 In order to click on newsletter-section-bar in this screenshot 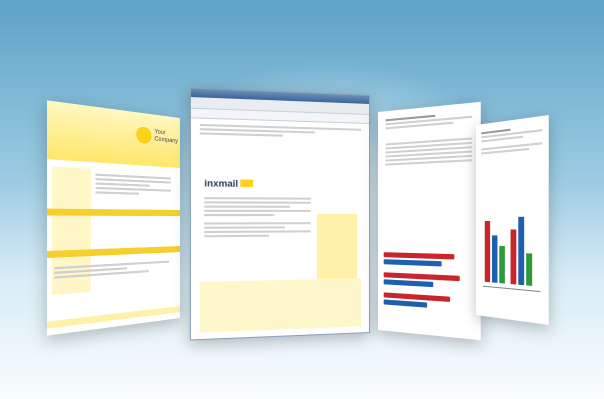, I will do `click(113, 212)`.